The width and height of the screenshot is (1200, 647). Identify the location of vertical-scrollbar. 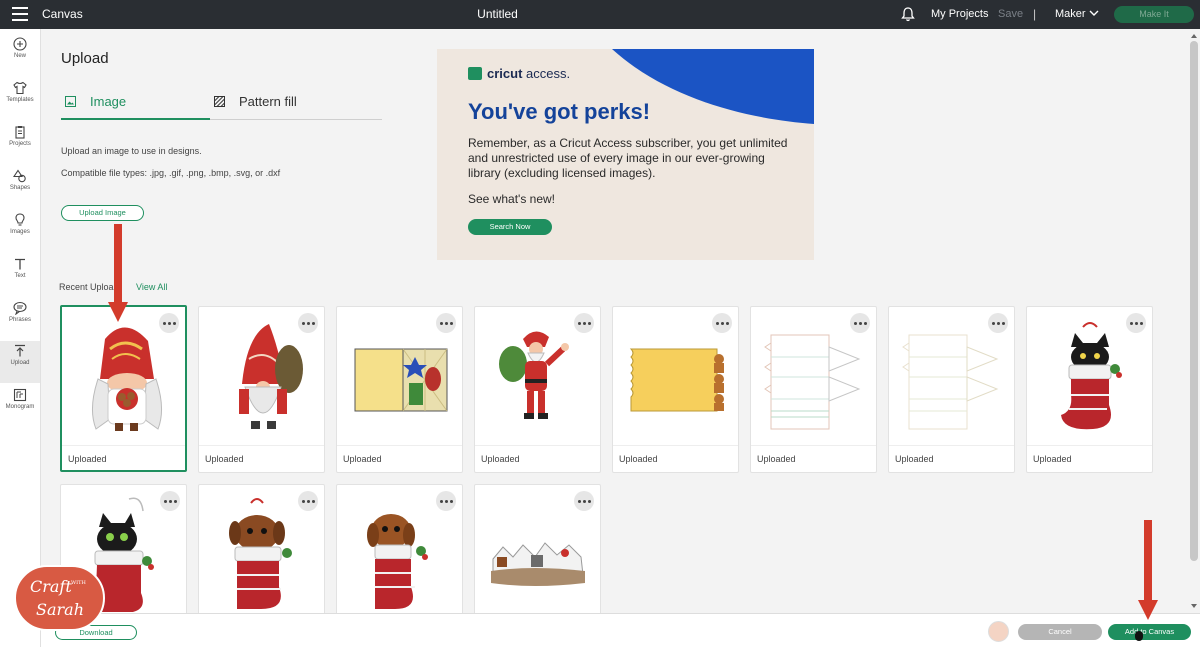
(1194, 321).